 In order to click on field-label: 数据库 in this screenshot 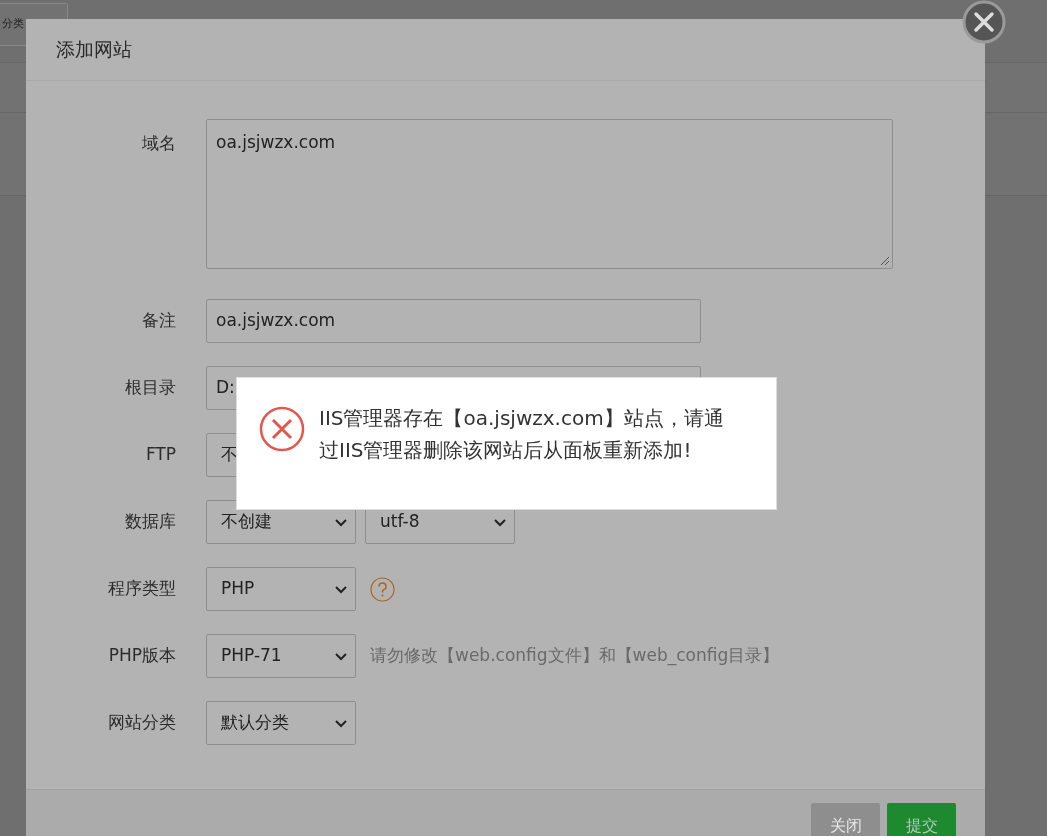, I will do `click(150, 522)`.